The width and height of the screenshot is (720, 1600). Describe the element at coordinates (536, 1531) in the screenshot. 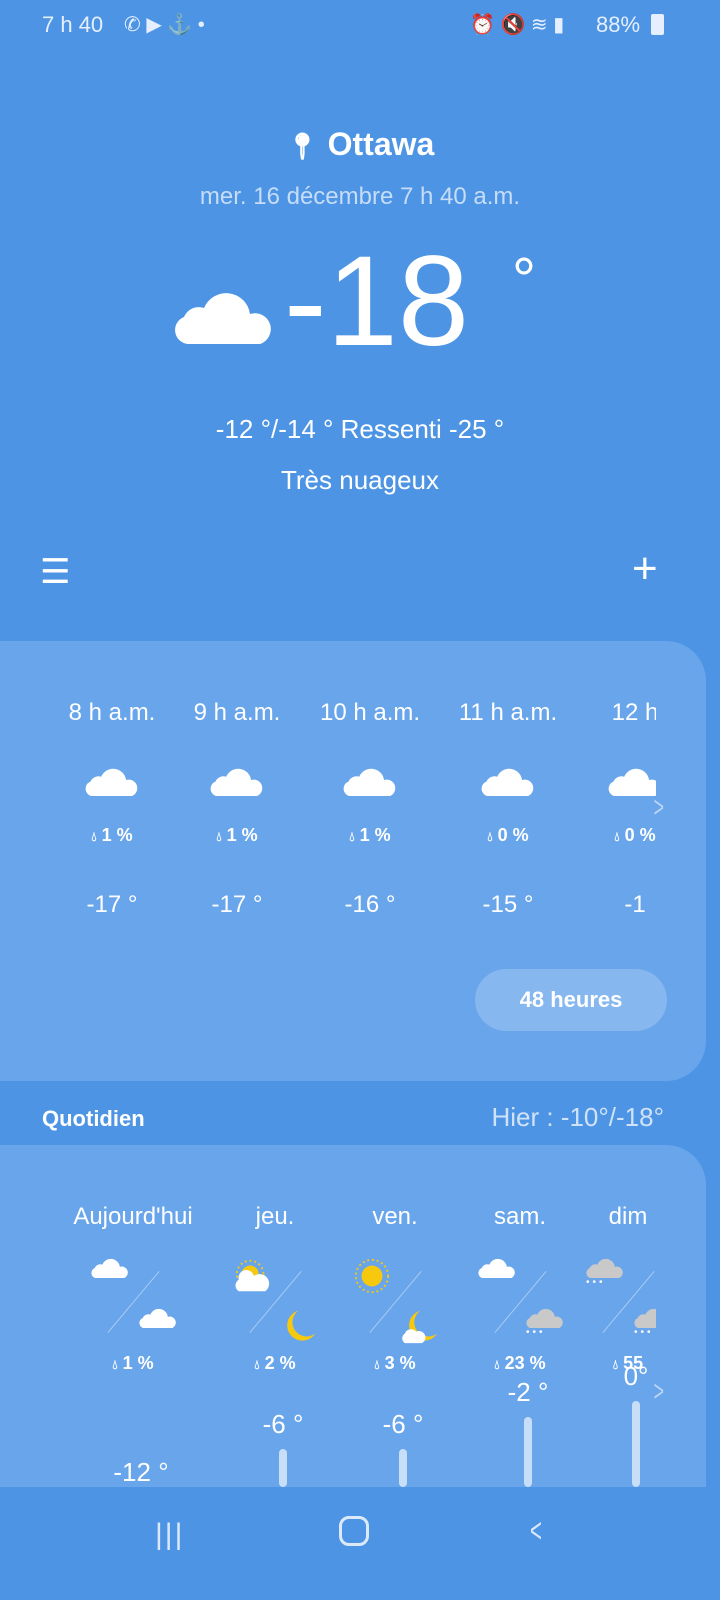

I see `back-button: <` at that location.